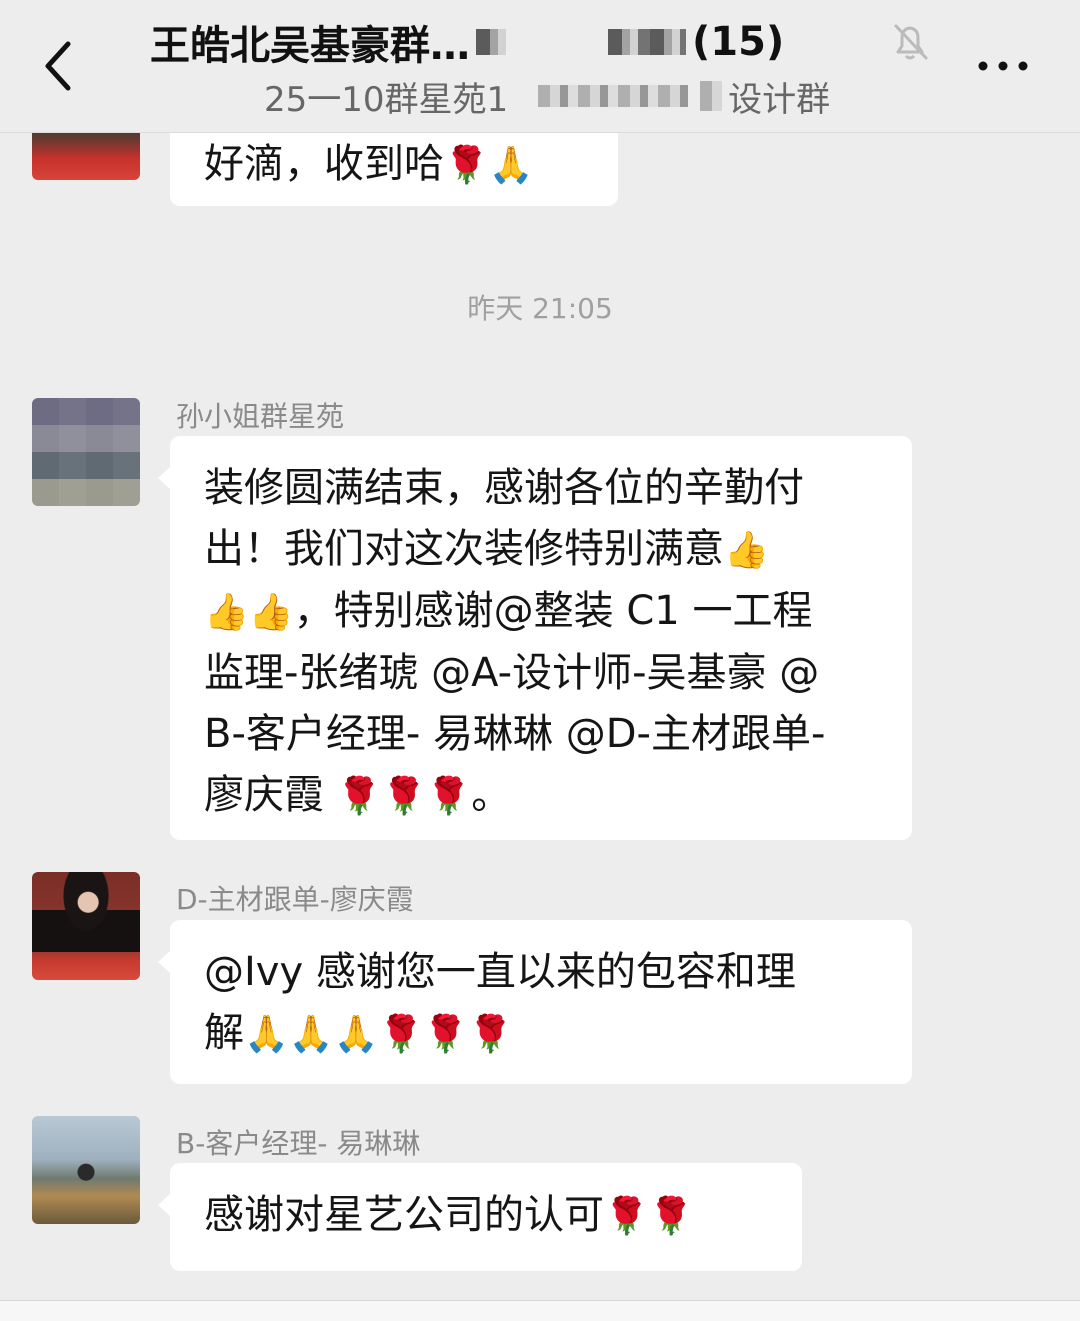 This screenshot has height=1321, width=1080. What do you see at coordinates (540, 1310) in the screenshot?
I see `input-bar-edge` at bounding box center [540, 1310].